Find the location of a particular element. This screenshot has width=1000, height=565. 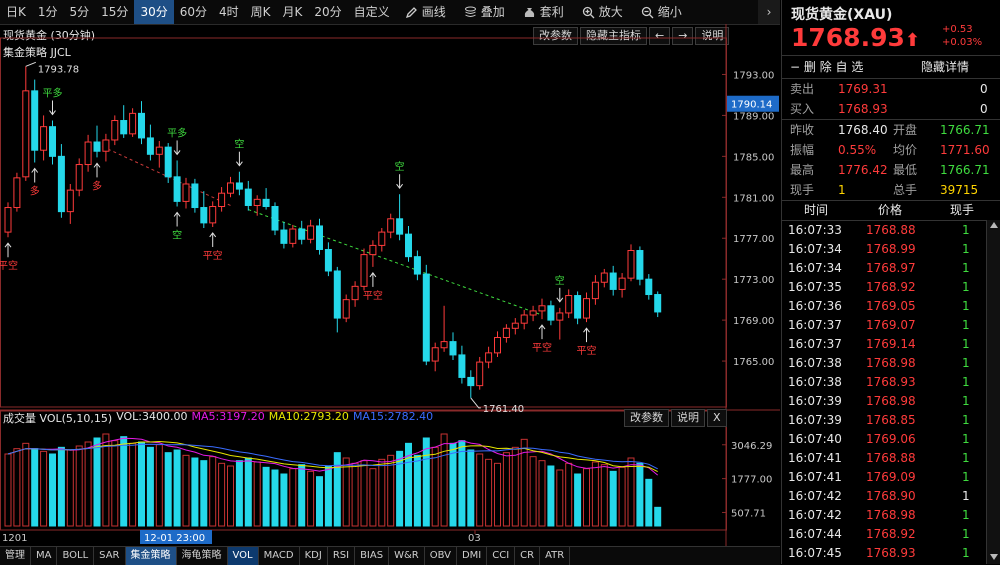

indicator-tab-5: 海龟策略 is located at coordinates (202, 556).